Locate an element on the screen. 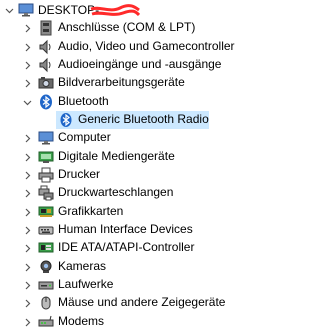 The width and height of the screenshot is (320, 331). tree-item-label: Bildverarbeitungsgeräte is located at coordinates (121, 82).